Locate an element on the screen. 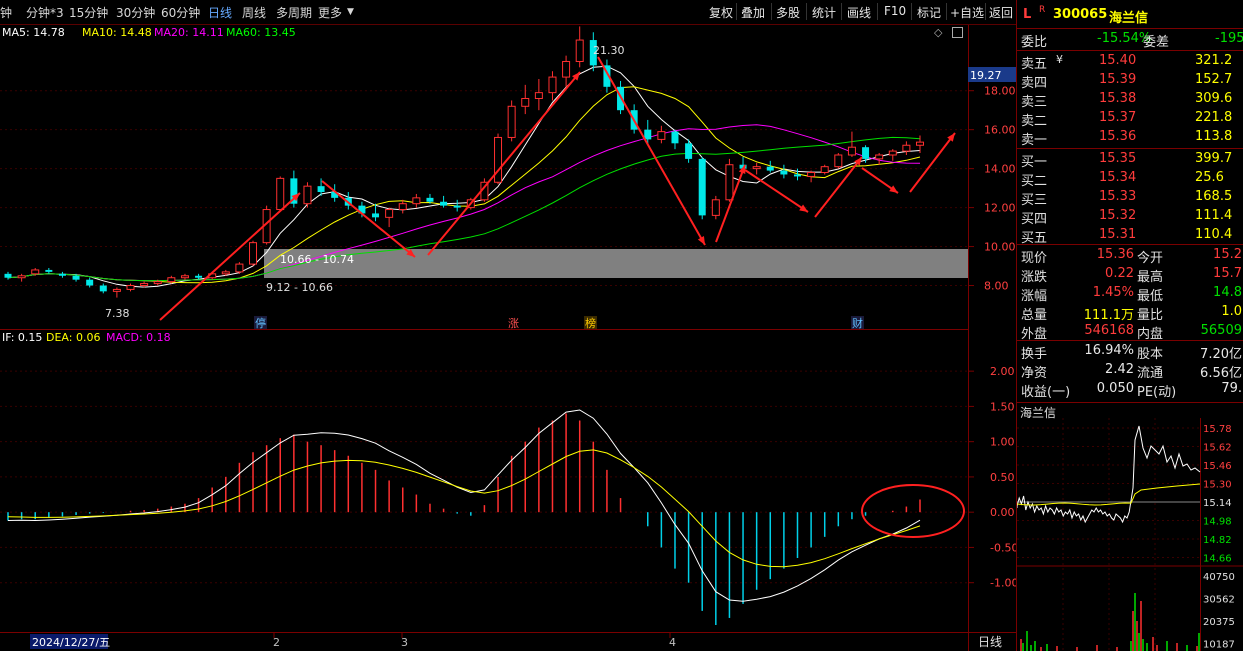 The image size is (1243, 651). bid-row: 买一 15.35 399.7 is located at coordinates (1130, 160).